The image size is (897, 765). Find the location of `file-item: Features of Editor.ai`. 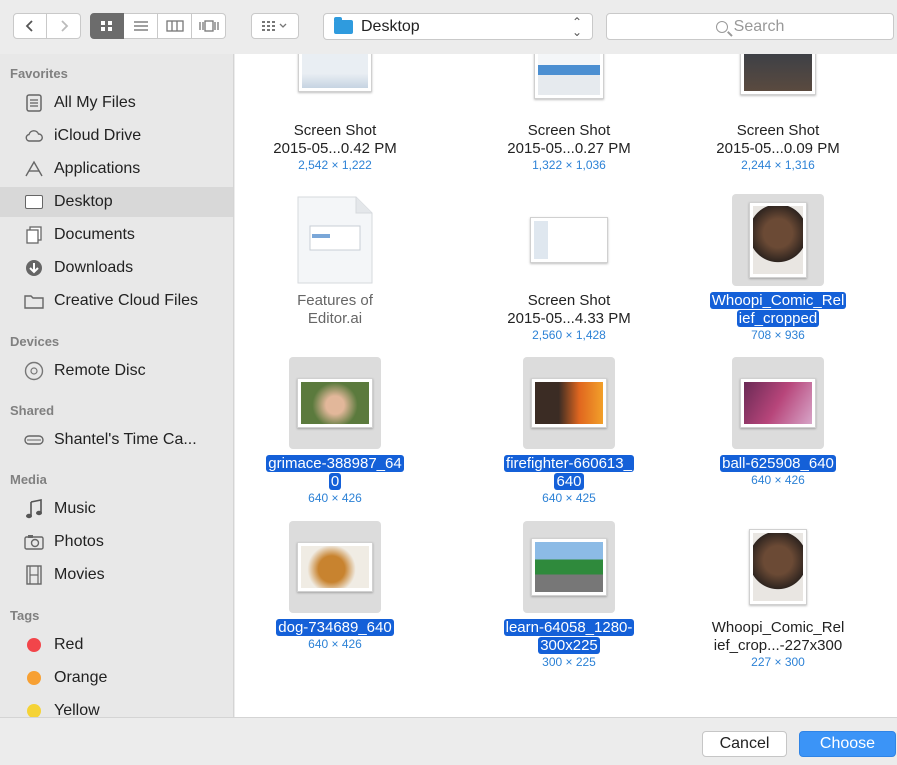

file-item: Features of Editor.ai is located at coordinates (335, 261).